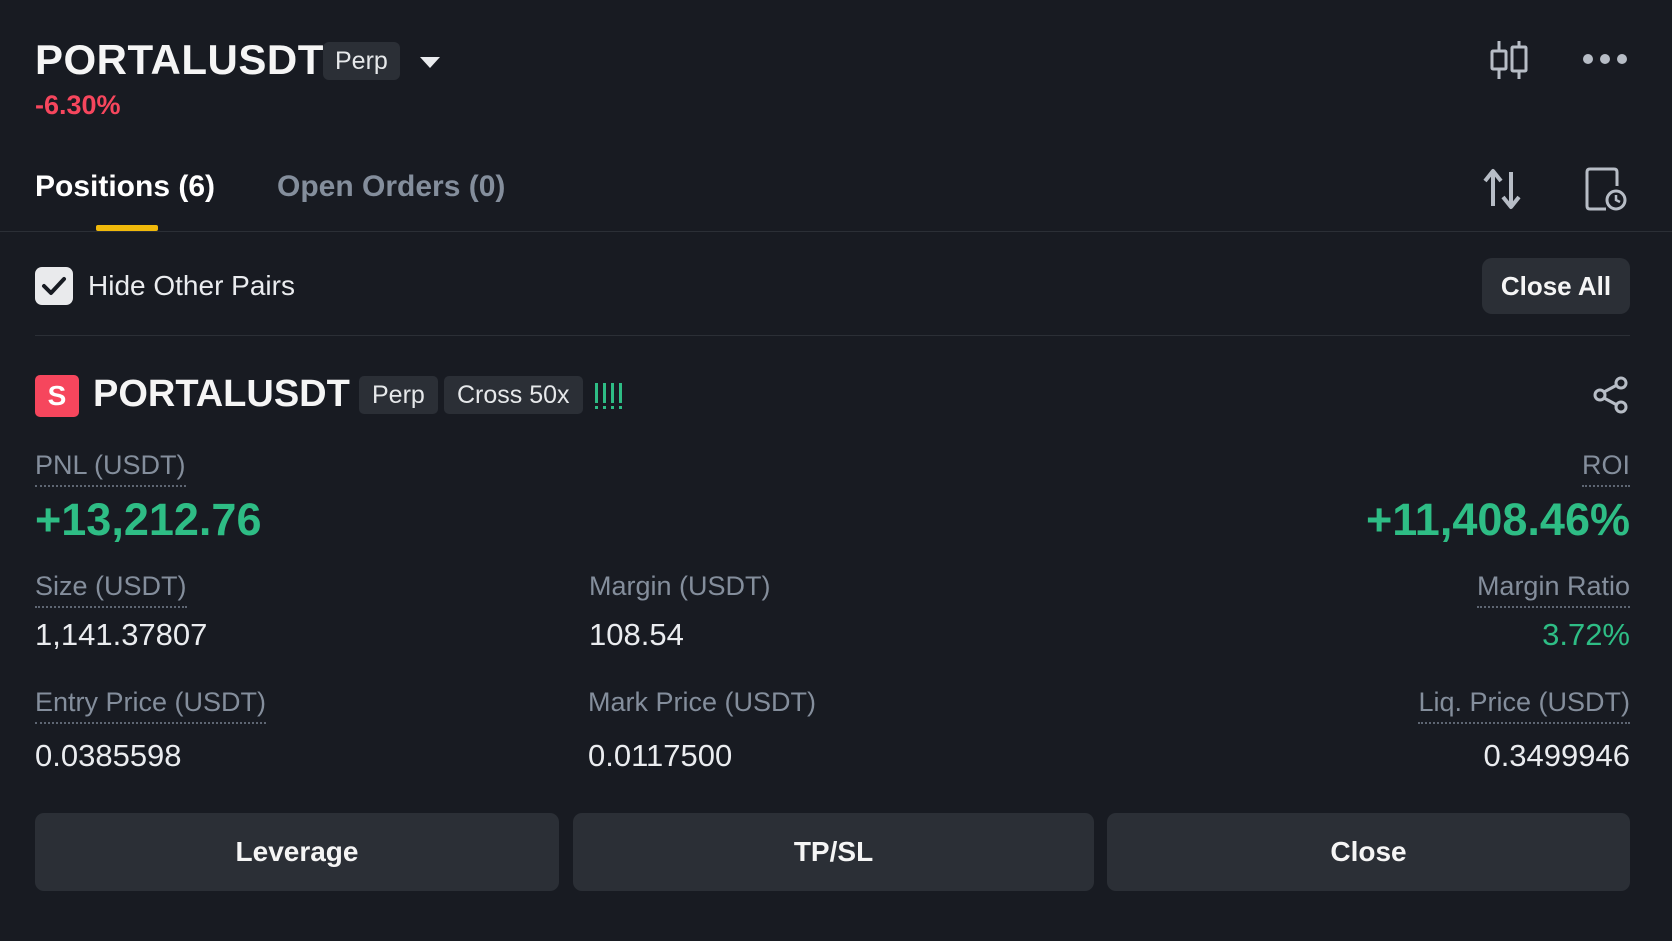  I want to click on price-change: -6.30%, so click(78, 105).